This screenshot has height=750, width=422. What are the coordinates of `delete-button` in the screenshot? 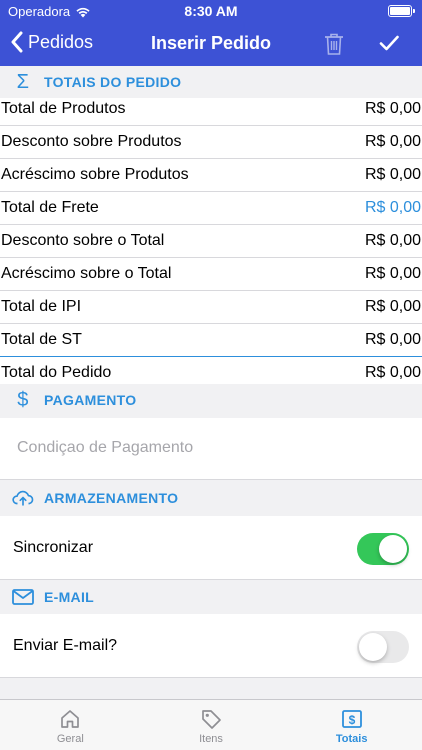 It's located at (334, 46).